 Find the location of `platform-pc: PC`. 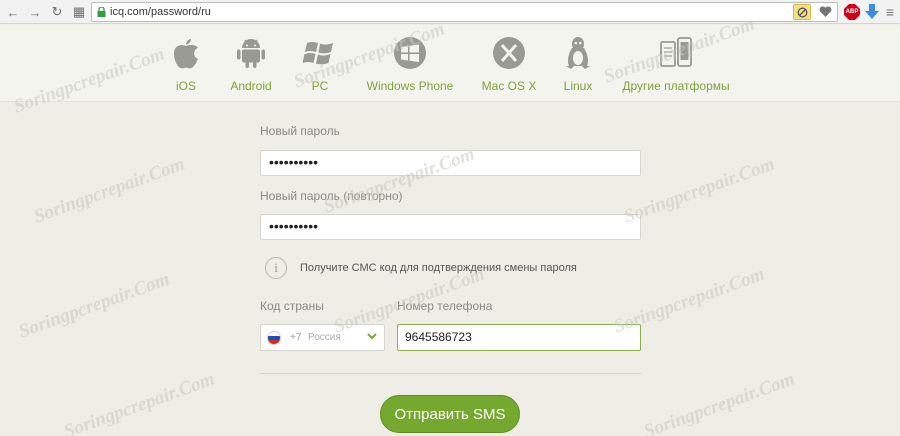

platform-pc: PC is located at coordinates (320, 64).